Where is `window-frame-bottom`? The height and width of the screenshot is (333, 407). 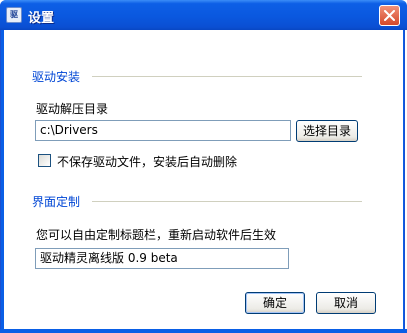
window-frame-bottom is located at coordinates (203, 331).